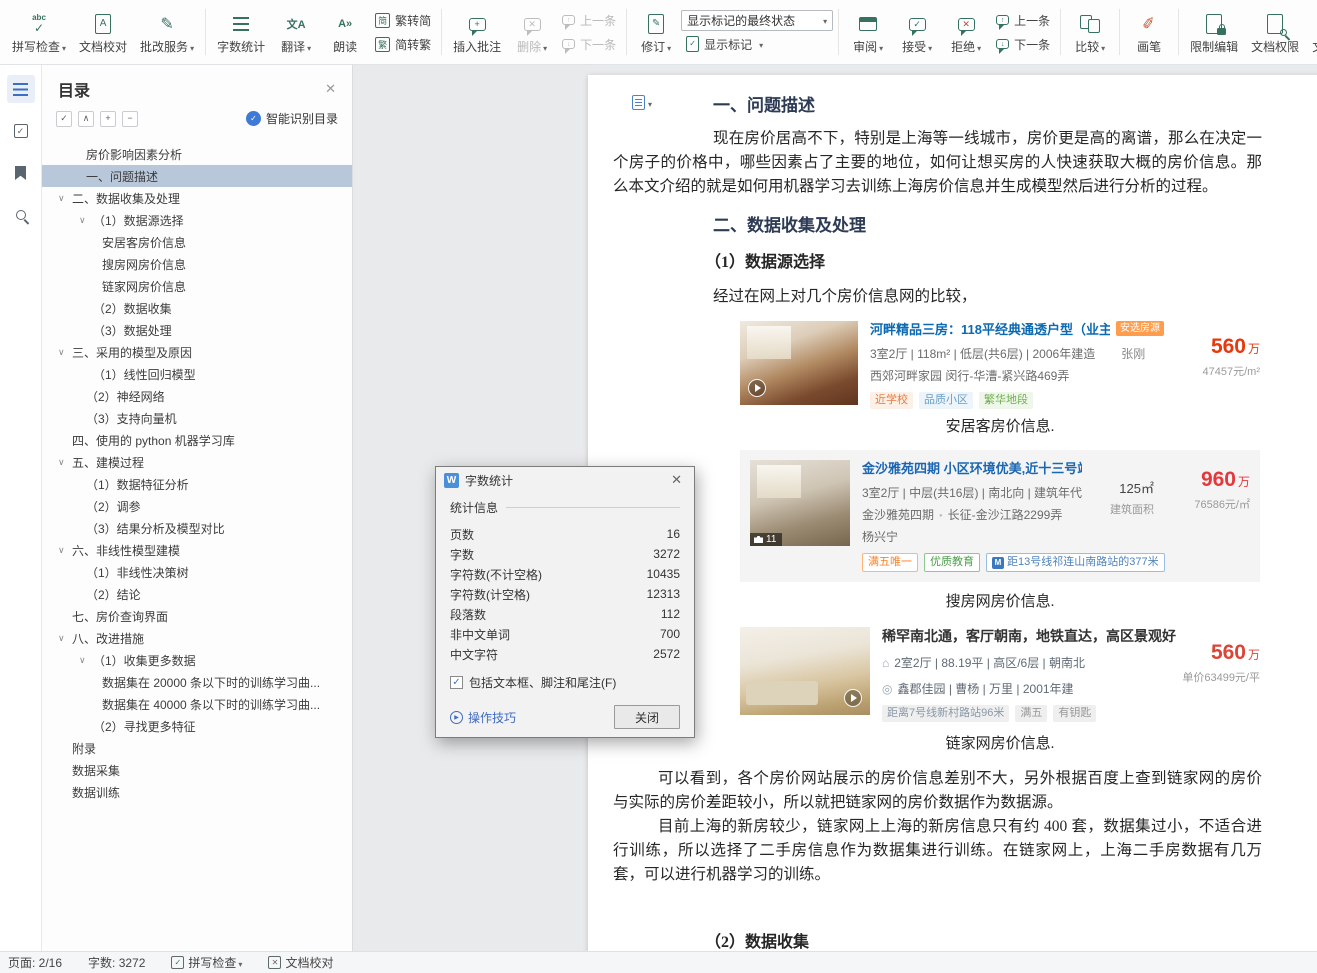 The width and height of the screenshot is (1317, 973). I want to click on translate-button: 文A 翻译, so click(296, 32).